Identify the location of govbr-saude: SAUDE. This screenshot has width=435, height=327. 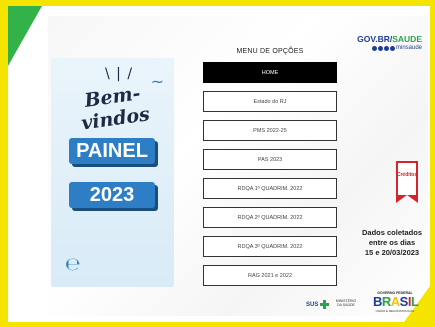
(407, 39).